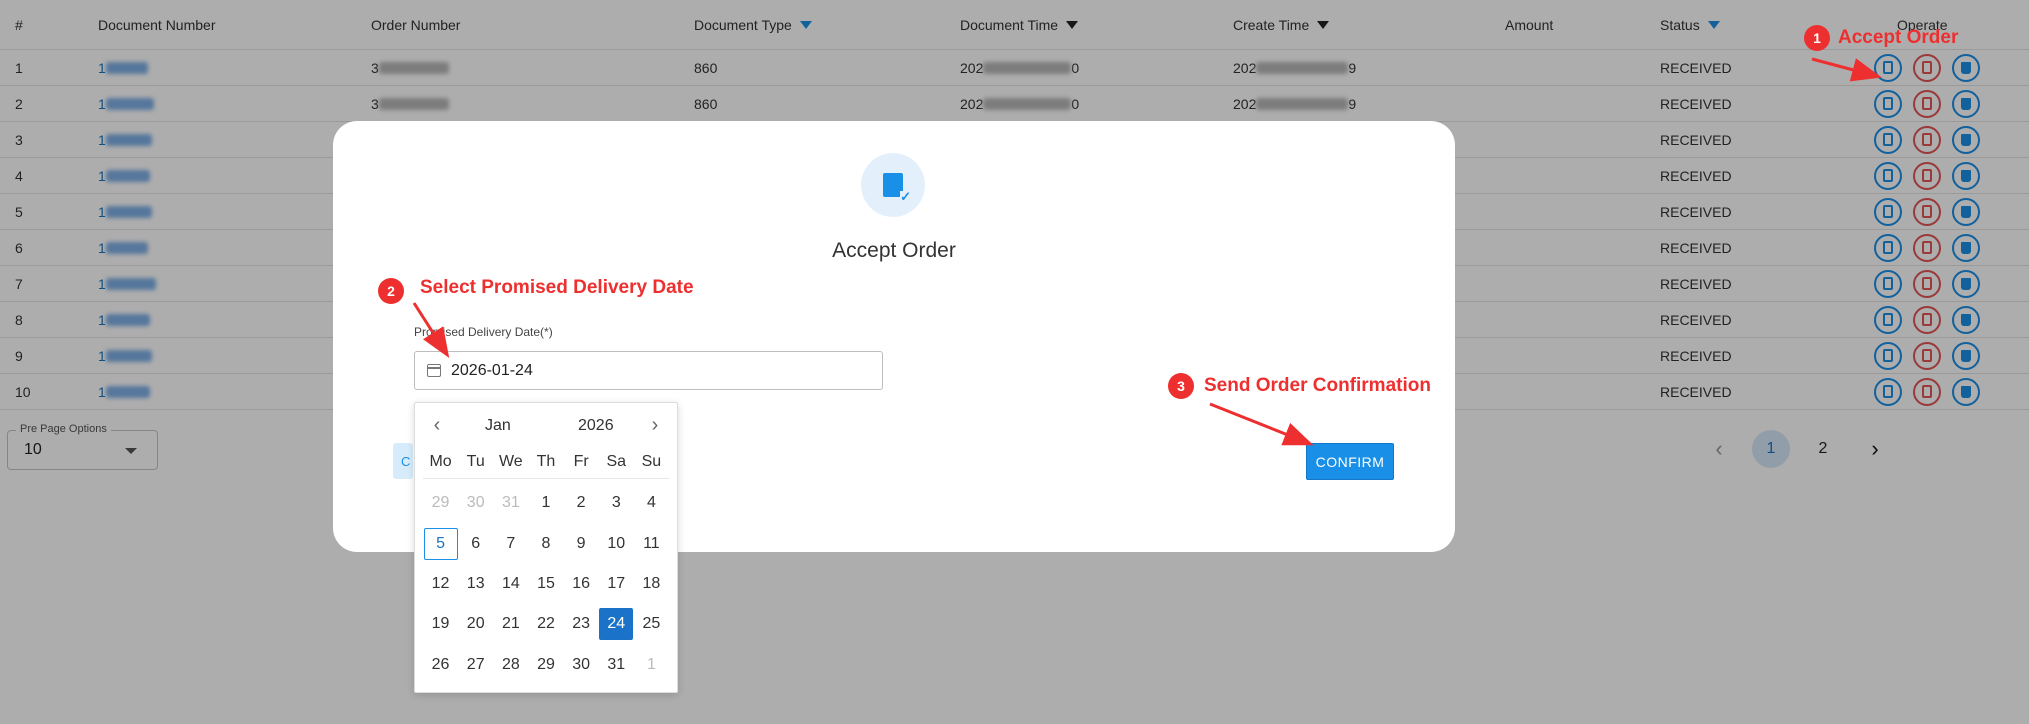 This screenshot has width=2029, height=724. I want to click on annotation-badge-3: 3, so click(1181, 386).